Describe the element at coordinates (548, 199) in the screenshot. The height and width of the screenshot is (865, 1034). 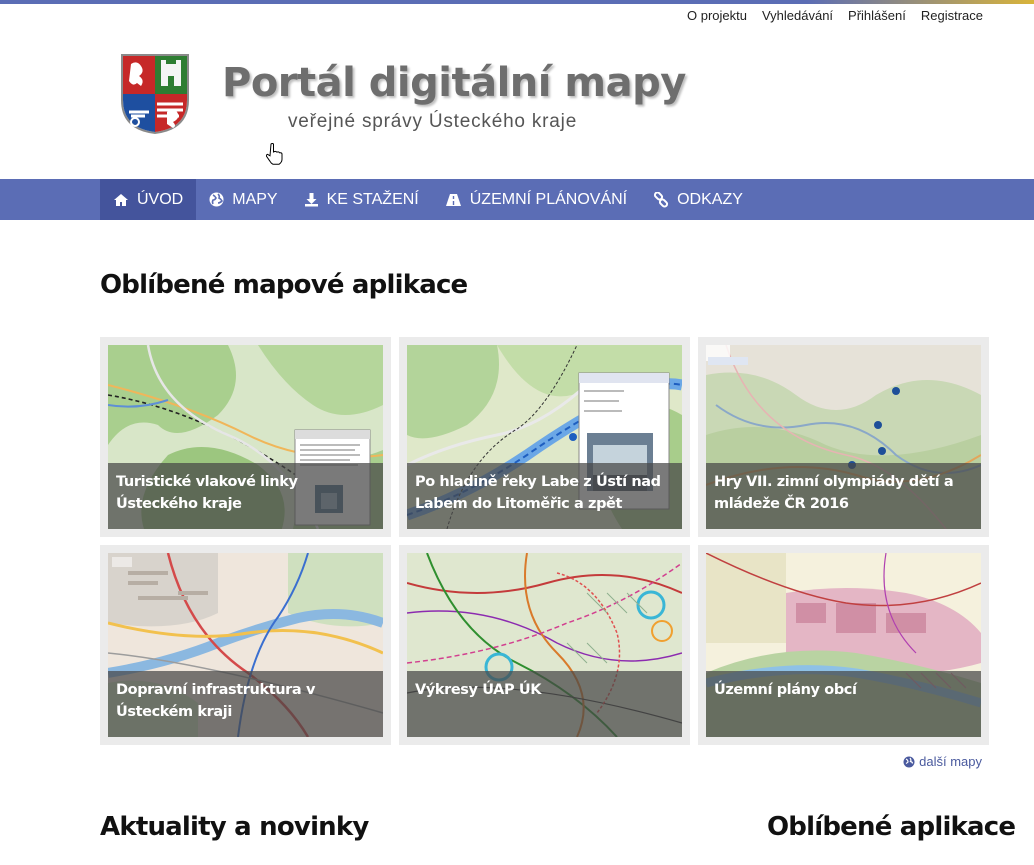
I see `nav-item-label: ÚZEMNÍ PLÁNOVÁNÍ` at that location.